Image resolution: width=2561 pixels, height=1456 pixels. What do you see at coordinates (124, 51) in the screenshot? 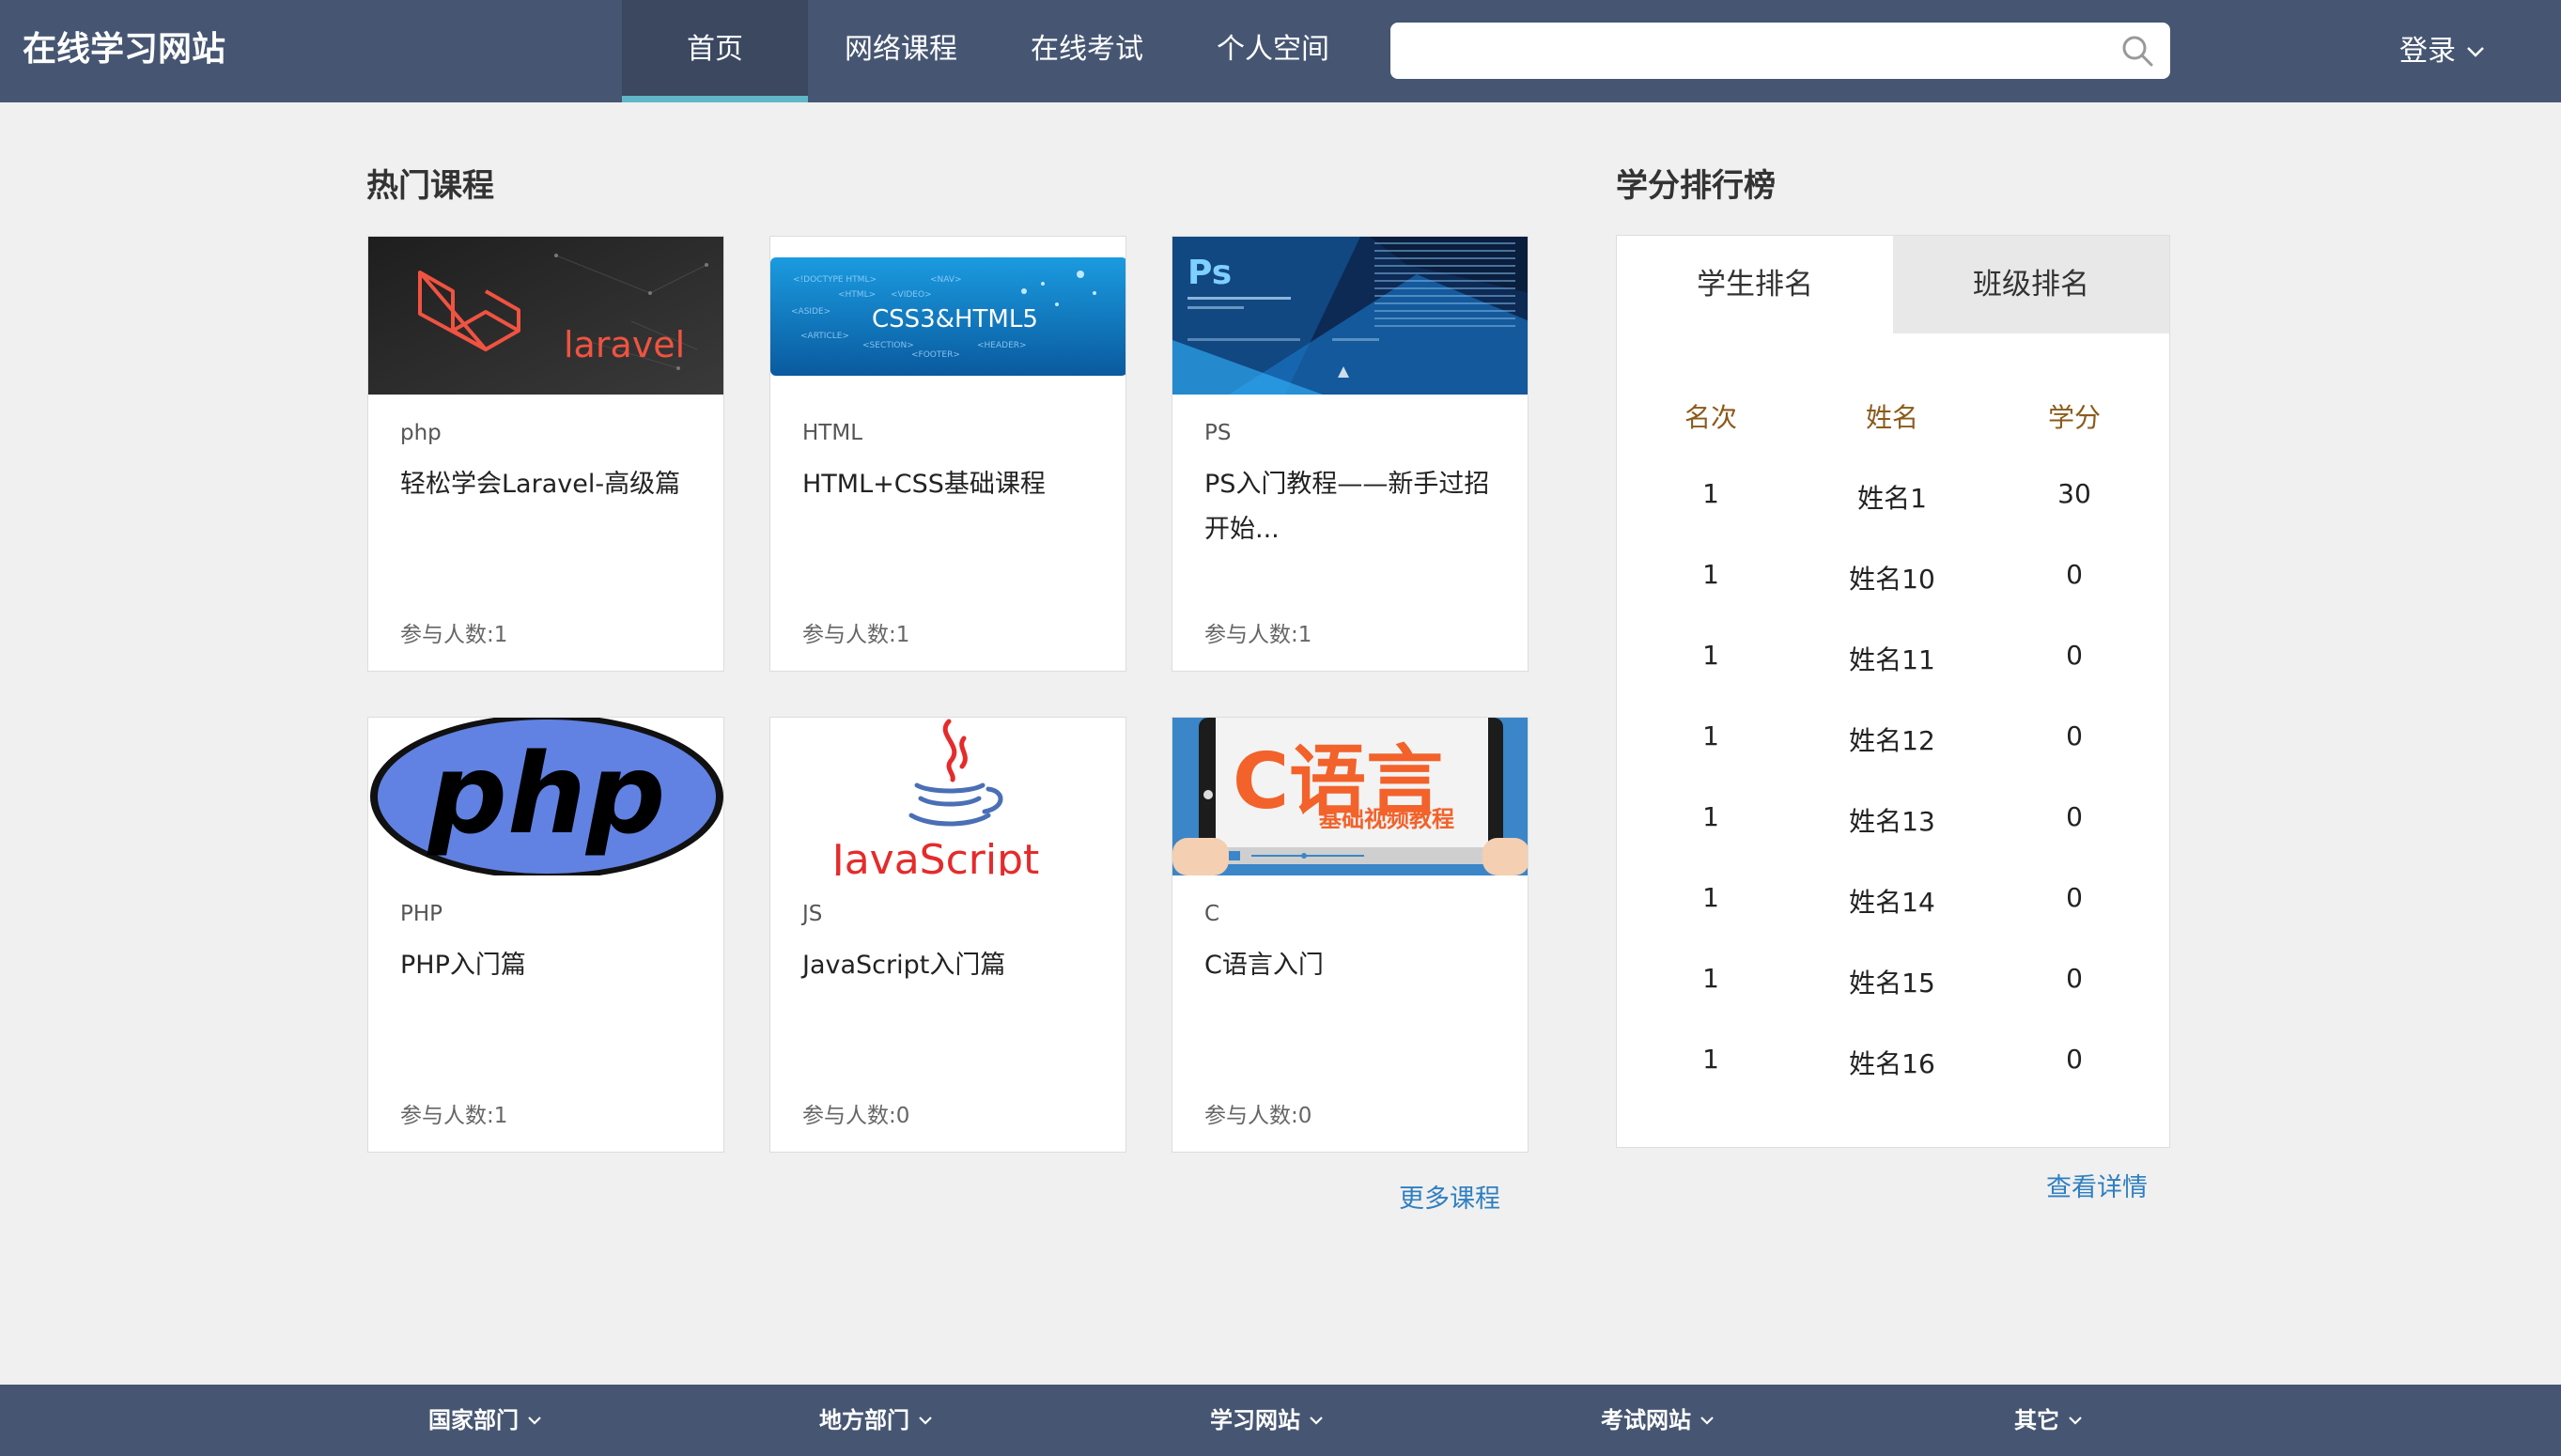
I see `site-brand: 在线学习网站` at bounding box center [124, 51].